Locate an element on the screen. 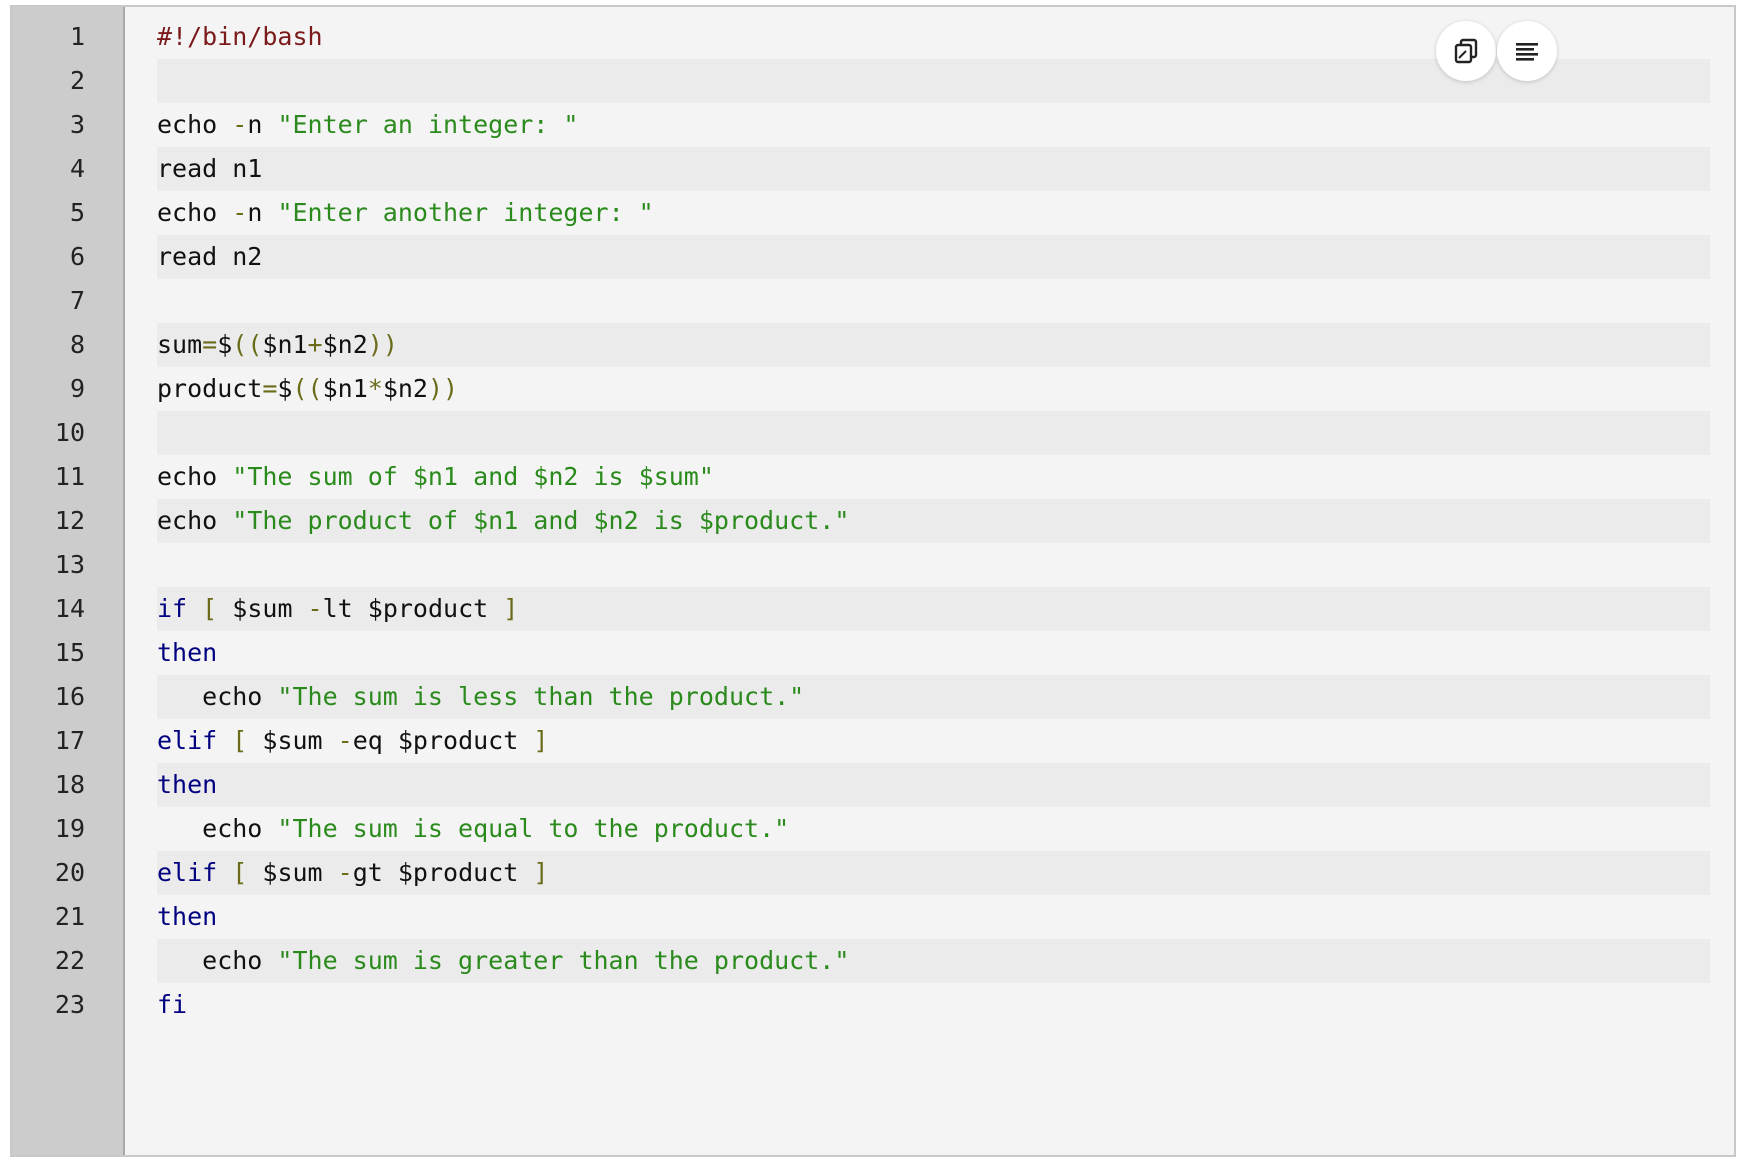 The width and height of the screenshot is (1750, 1164). code-token-plain: sum is located at coordinates (180, 344).